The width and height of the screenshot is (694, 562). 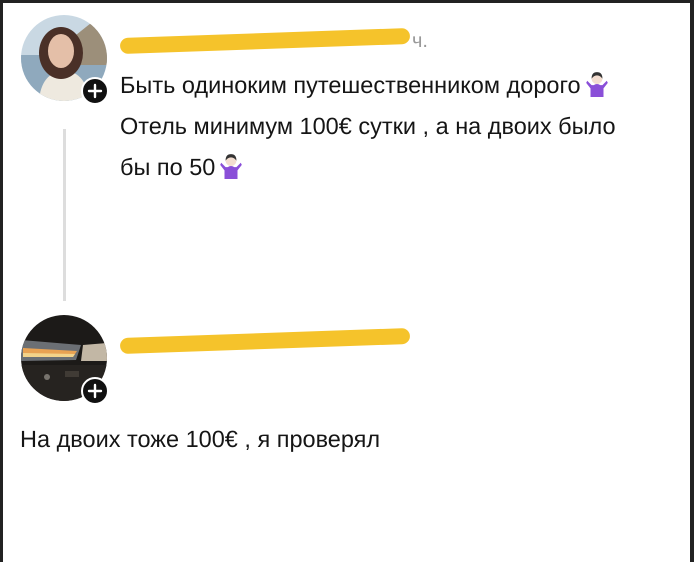 I want to click on post-text: На двоих тоже 100€ , я проверял, so click(x=201, y=439).